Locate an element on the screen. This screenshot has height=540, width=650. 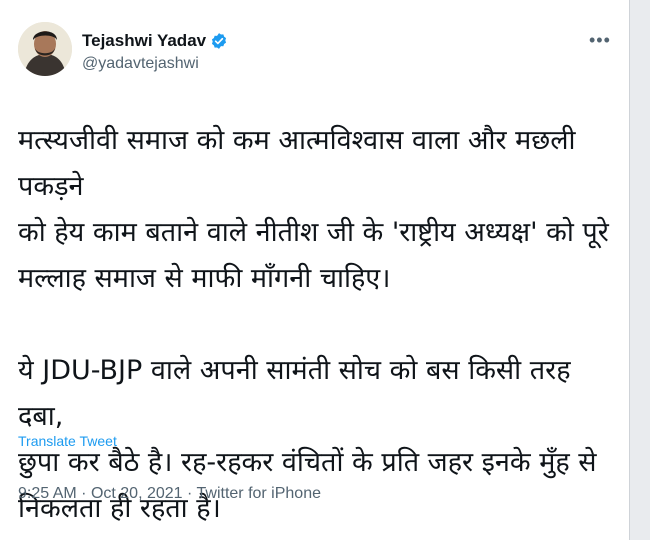
tweet-time: 9:25 AM is located at coordinates (47, 493).